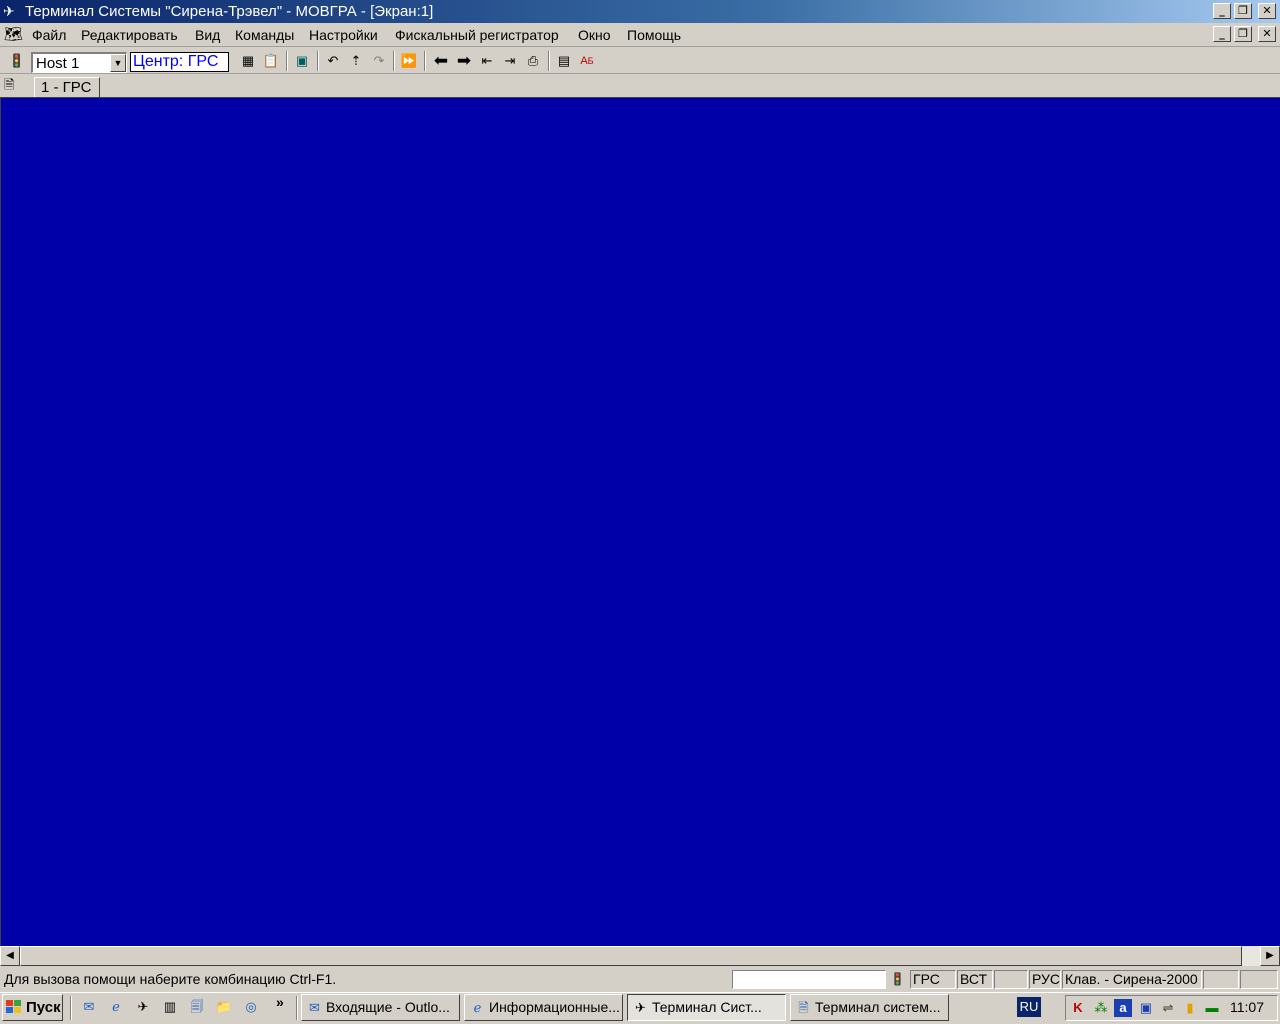 Image resolution: width=1280 pixels, height=1024 pixels. What do you see at coordinates (1243, 34) in the screenshot?
I see `doc-restore-button: ❐` at bounding box center [1243, 34].